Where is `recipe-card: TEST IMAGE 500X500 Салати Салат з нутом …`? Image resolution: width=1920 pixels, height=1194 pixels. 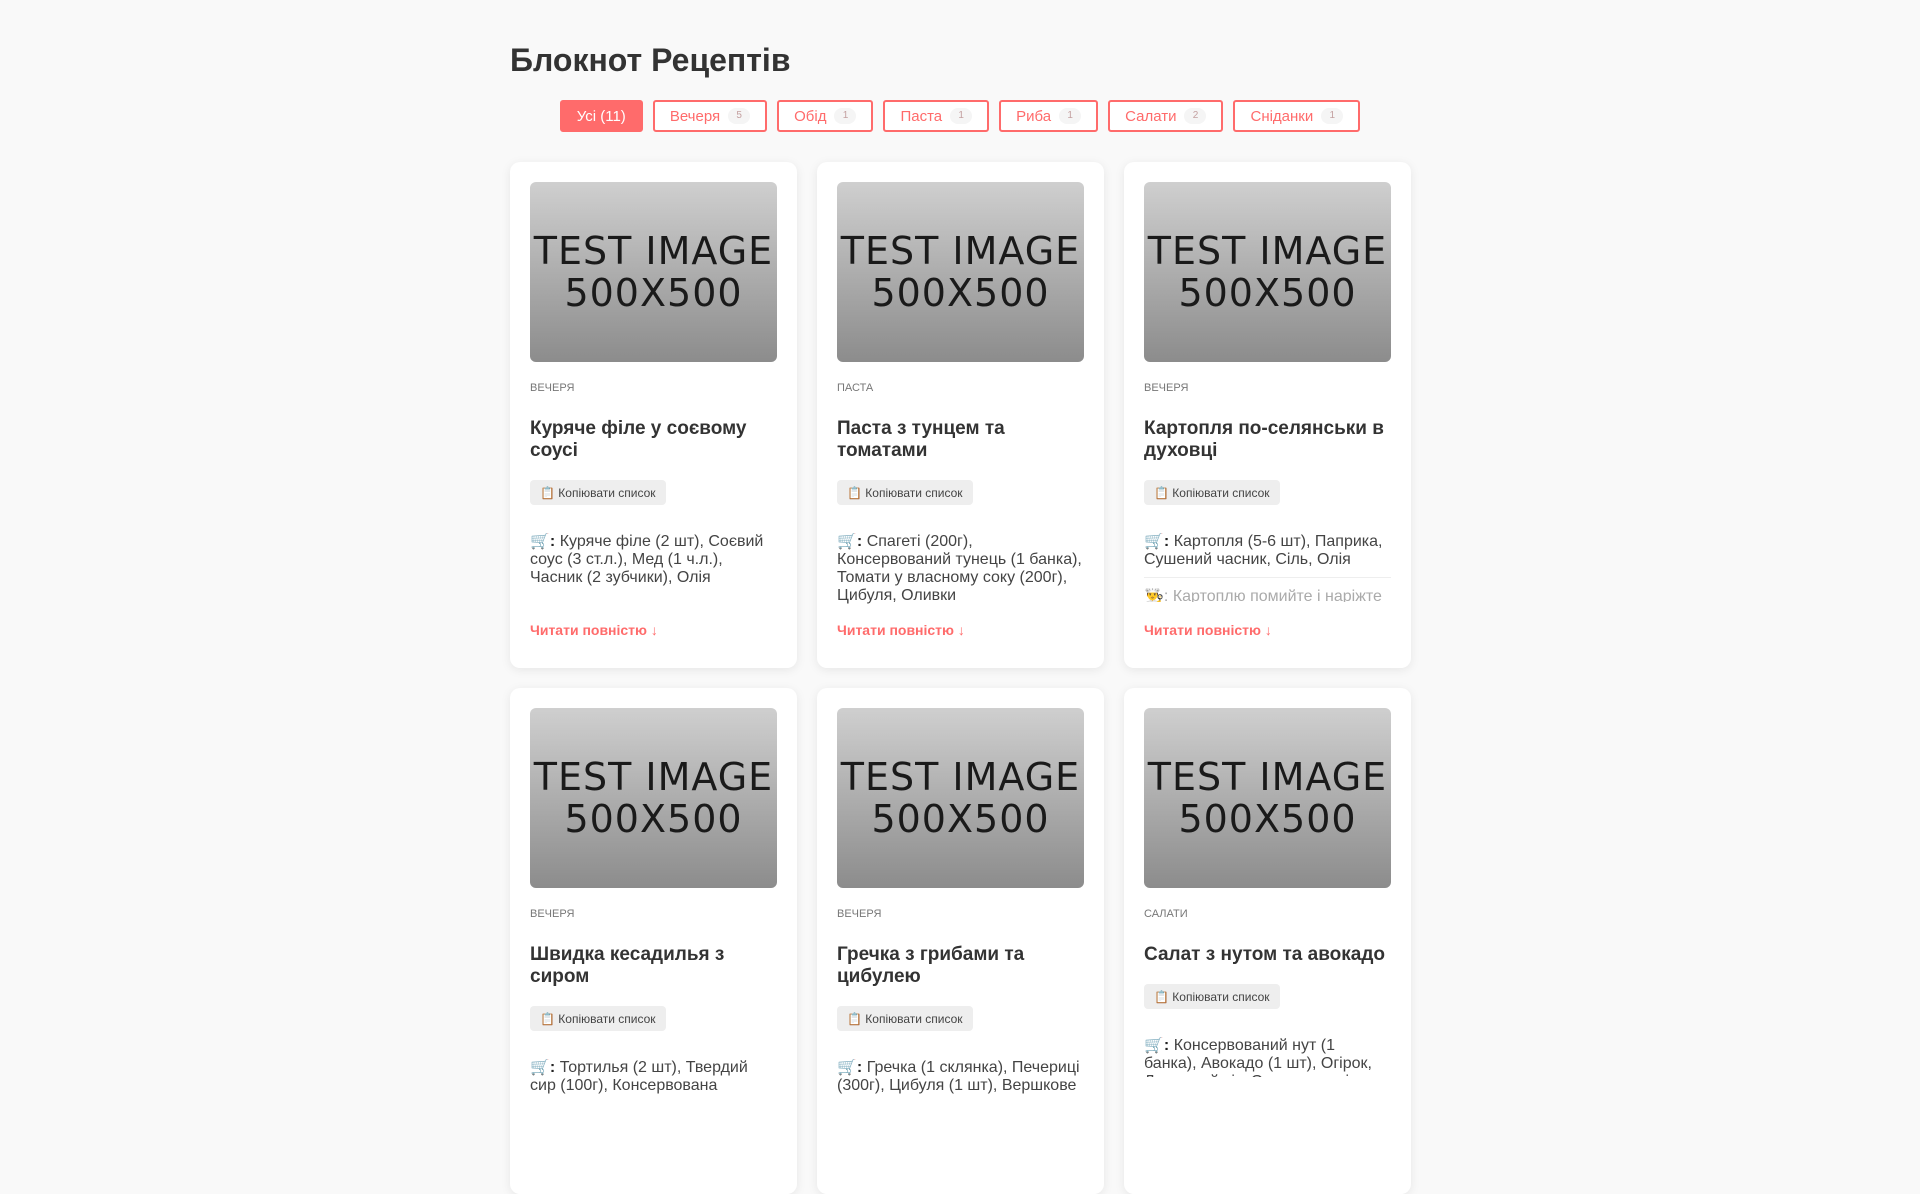
recipe-card: TEST IMAGE 500X500 Салати Салат з нутом … is located at coordinates (1267, 941).